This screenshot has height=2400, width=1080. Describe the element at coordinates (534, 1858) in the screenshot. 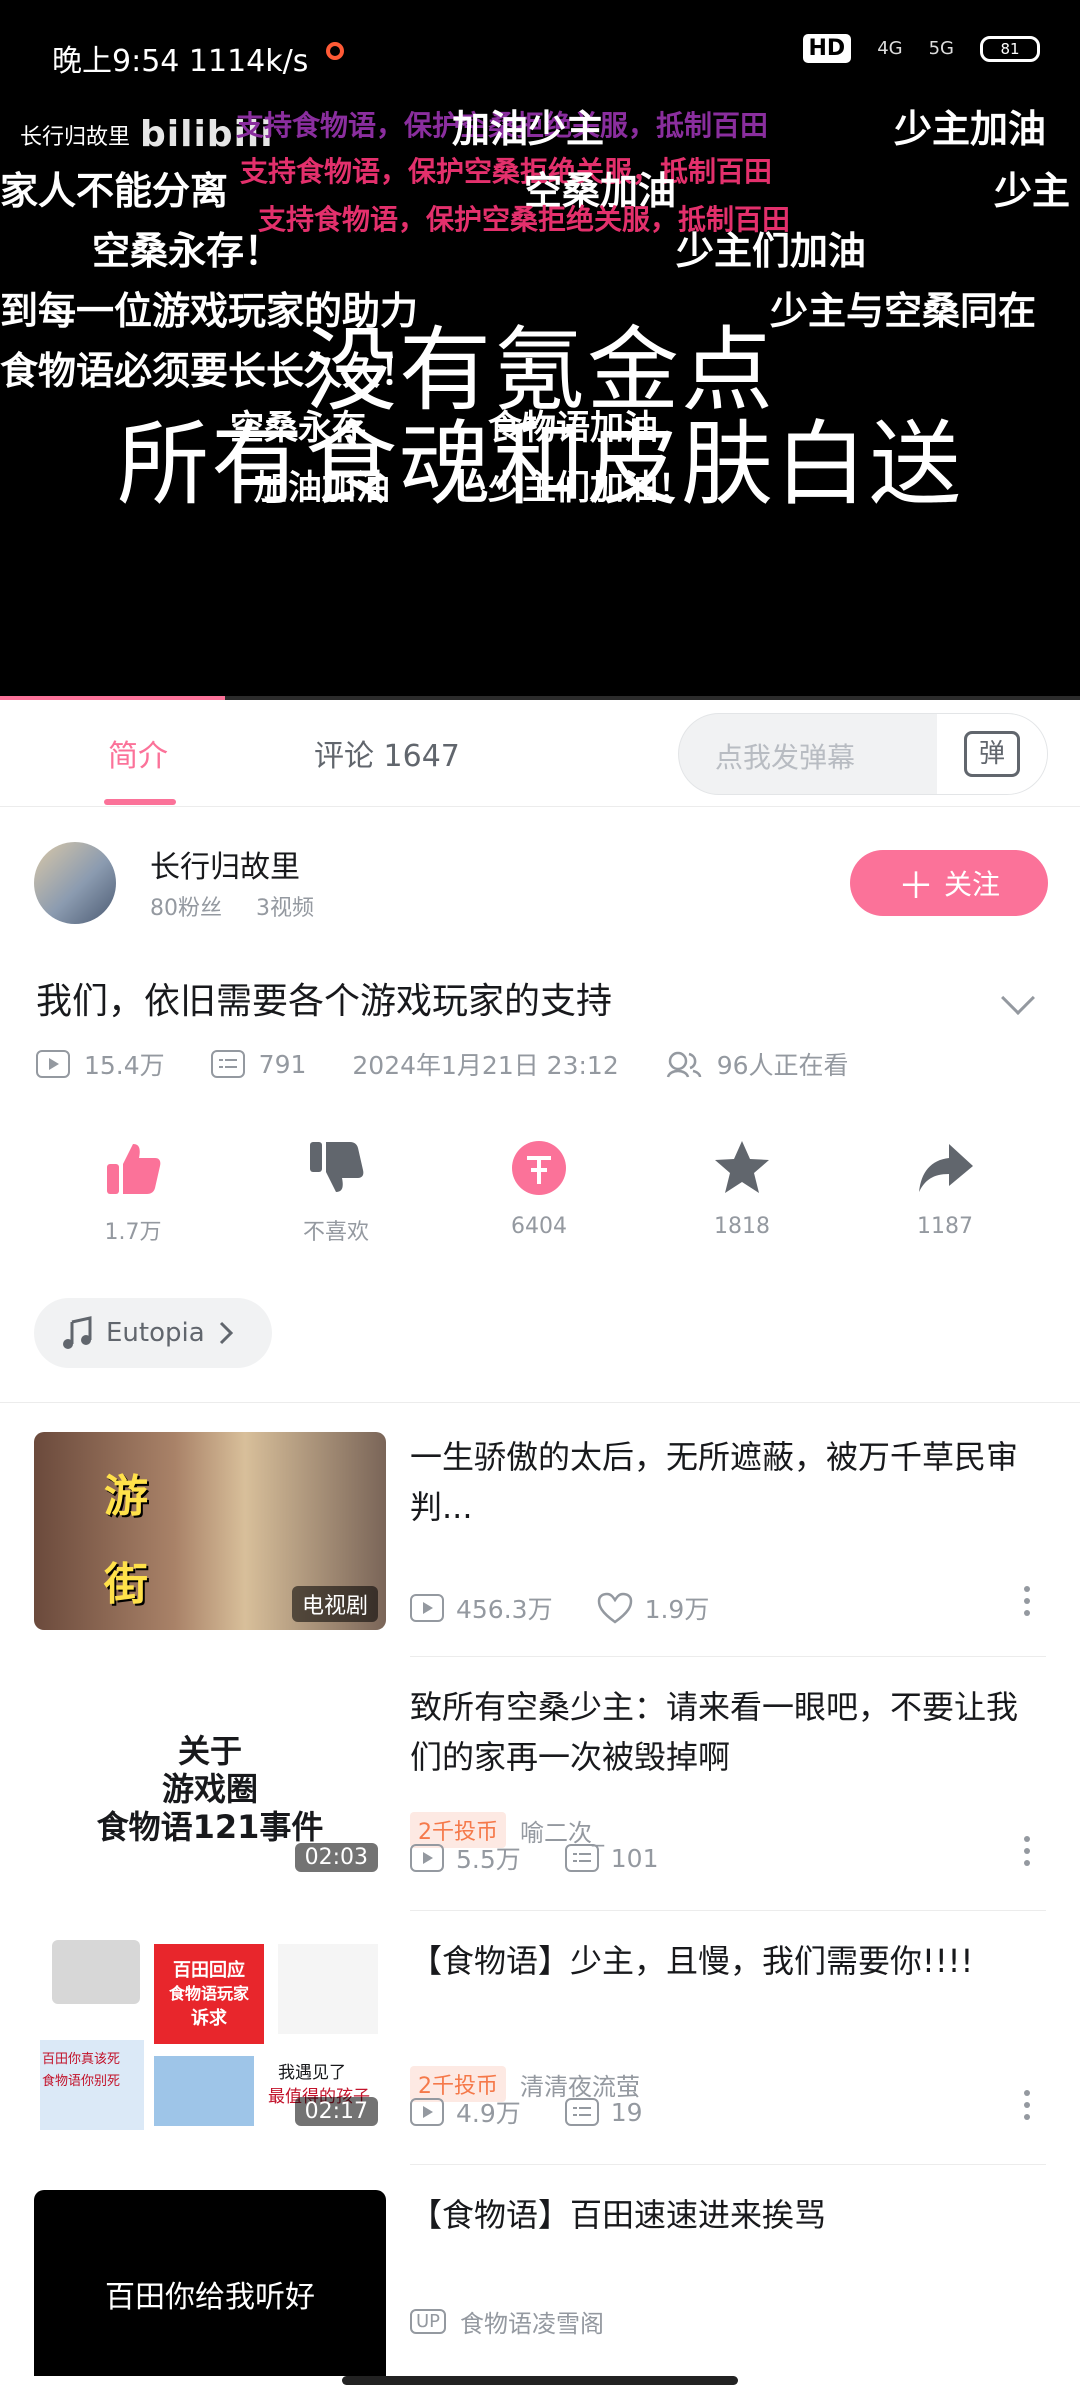

I see `related-video-stats: 5.5万 101` at that location.